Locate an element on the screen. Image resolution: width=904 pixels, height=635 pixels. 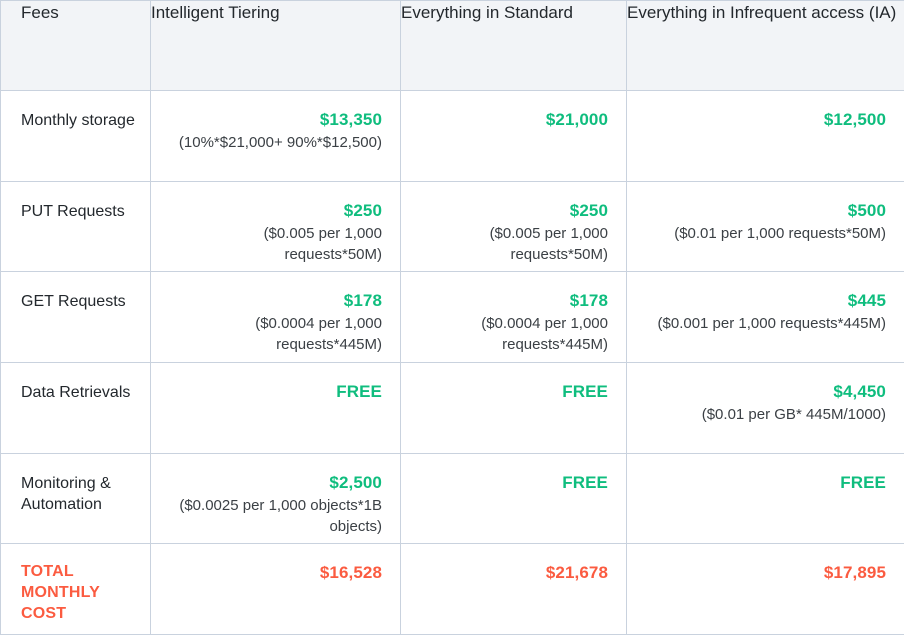
cell-intelligent-tiering: $250 ($0.005 per 1,000 requests*50M) is located at coordinates (275, 226).